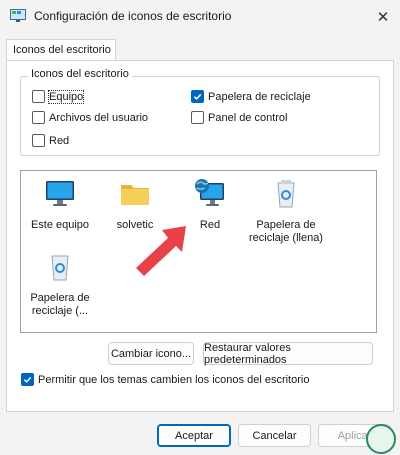  Describe the element at coordinates (18, 15) in the screenshot. I see `desktop-settings-icon` at that location.